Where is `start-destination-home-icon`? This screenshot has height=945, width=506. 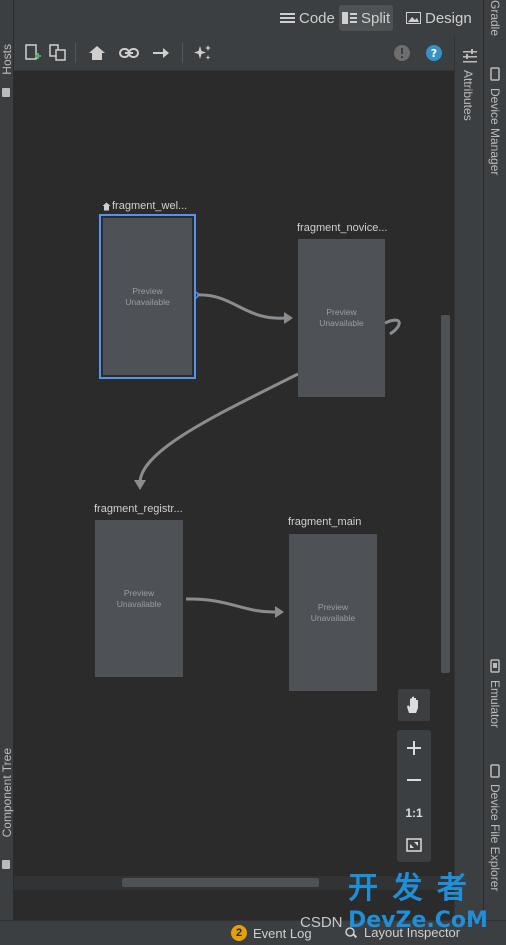
start-destination-home-icon is located at coordinates (106, 206).